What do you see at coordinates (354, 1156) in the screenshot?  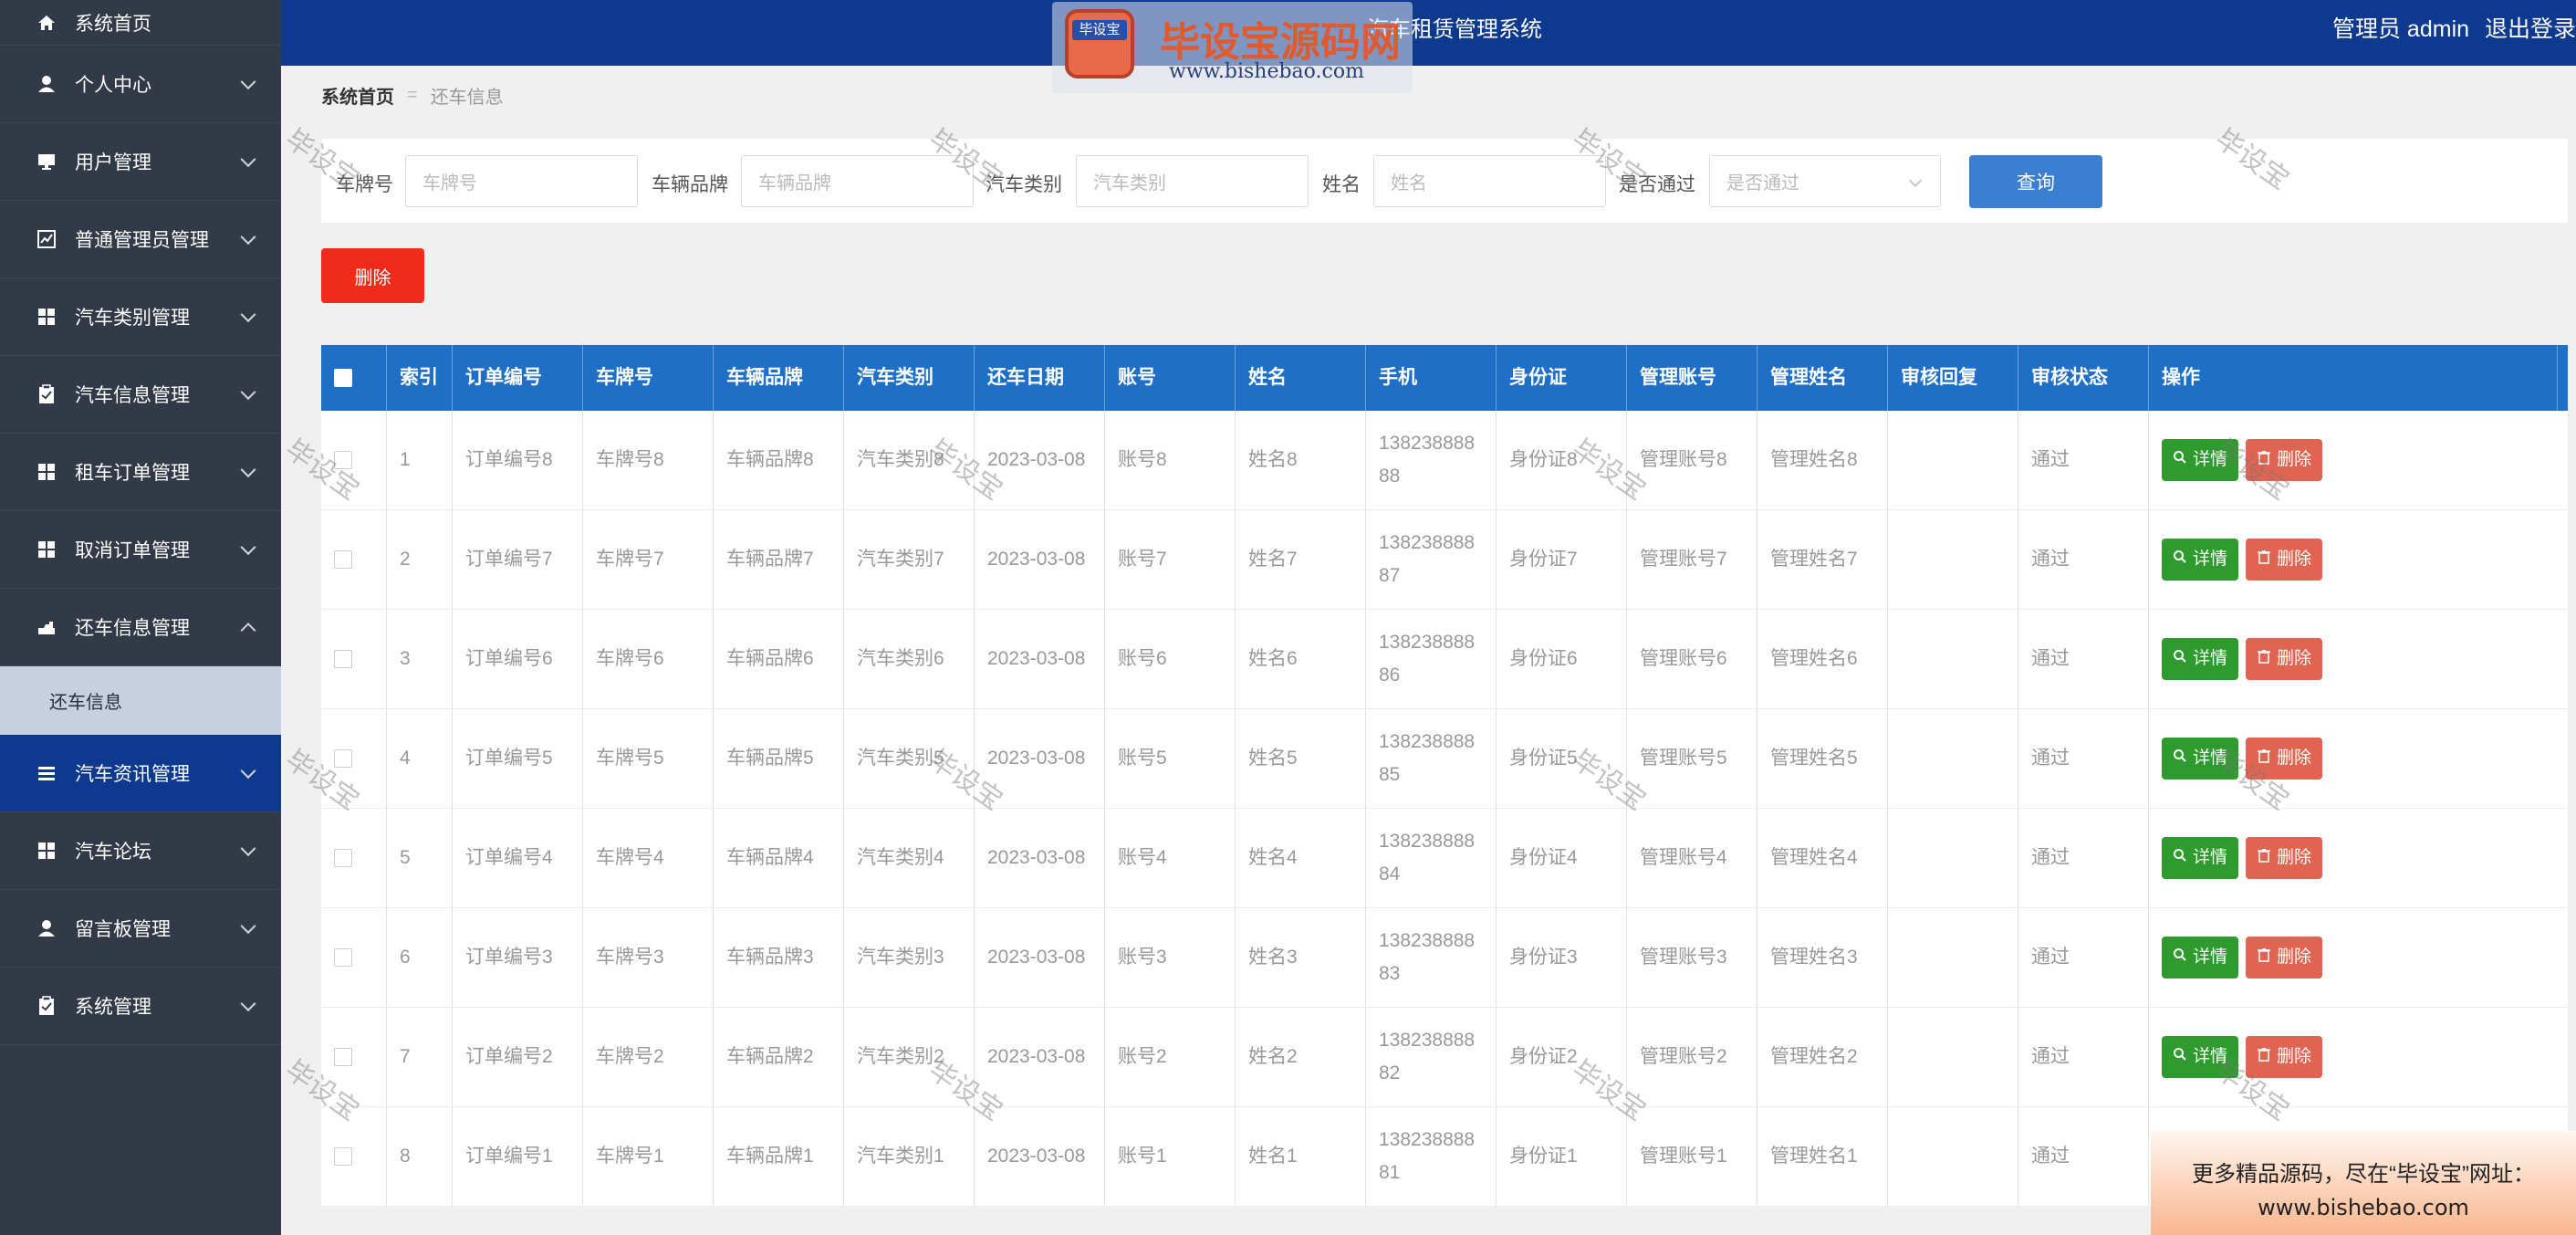 I see `row-checkbox-cell` at bounding box center [354, 1156].